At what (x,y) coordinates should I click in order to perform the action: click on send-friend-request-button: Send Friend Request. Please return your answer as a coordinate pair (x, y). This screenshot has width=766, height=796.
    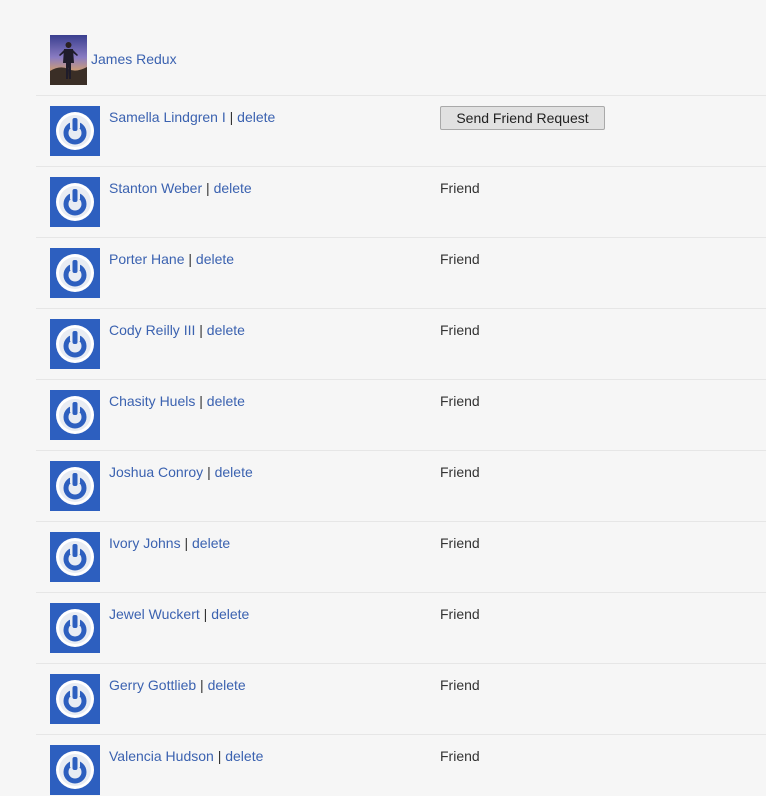
    Looking at the image, I should click on (522, 118).